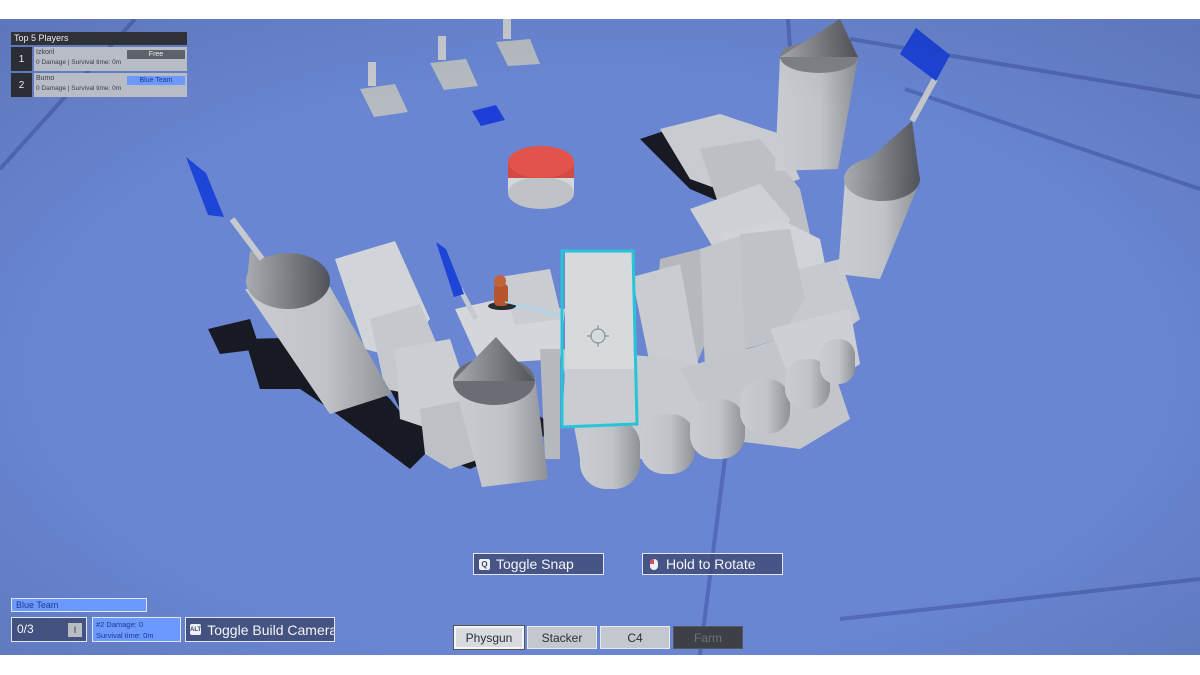  What do you see at coordinates (271, 629) in the screenshot?
I see `toggle-build-camera-label: Toggle Build Camera` at bounding box center [271, 629].